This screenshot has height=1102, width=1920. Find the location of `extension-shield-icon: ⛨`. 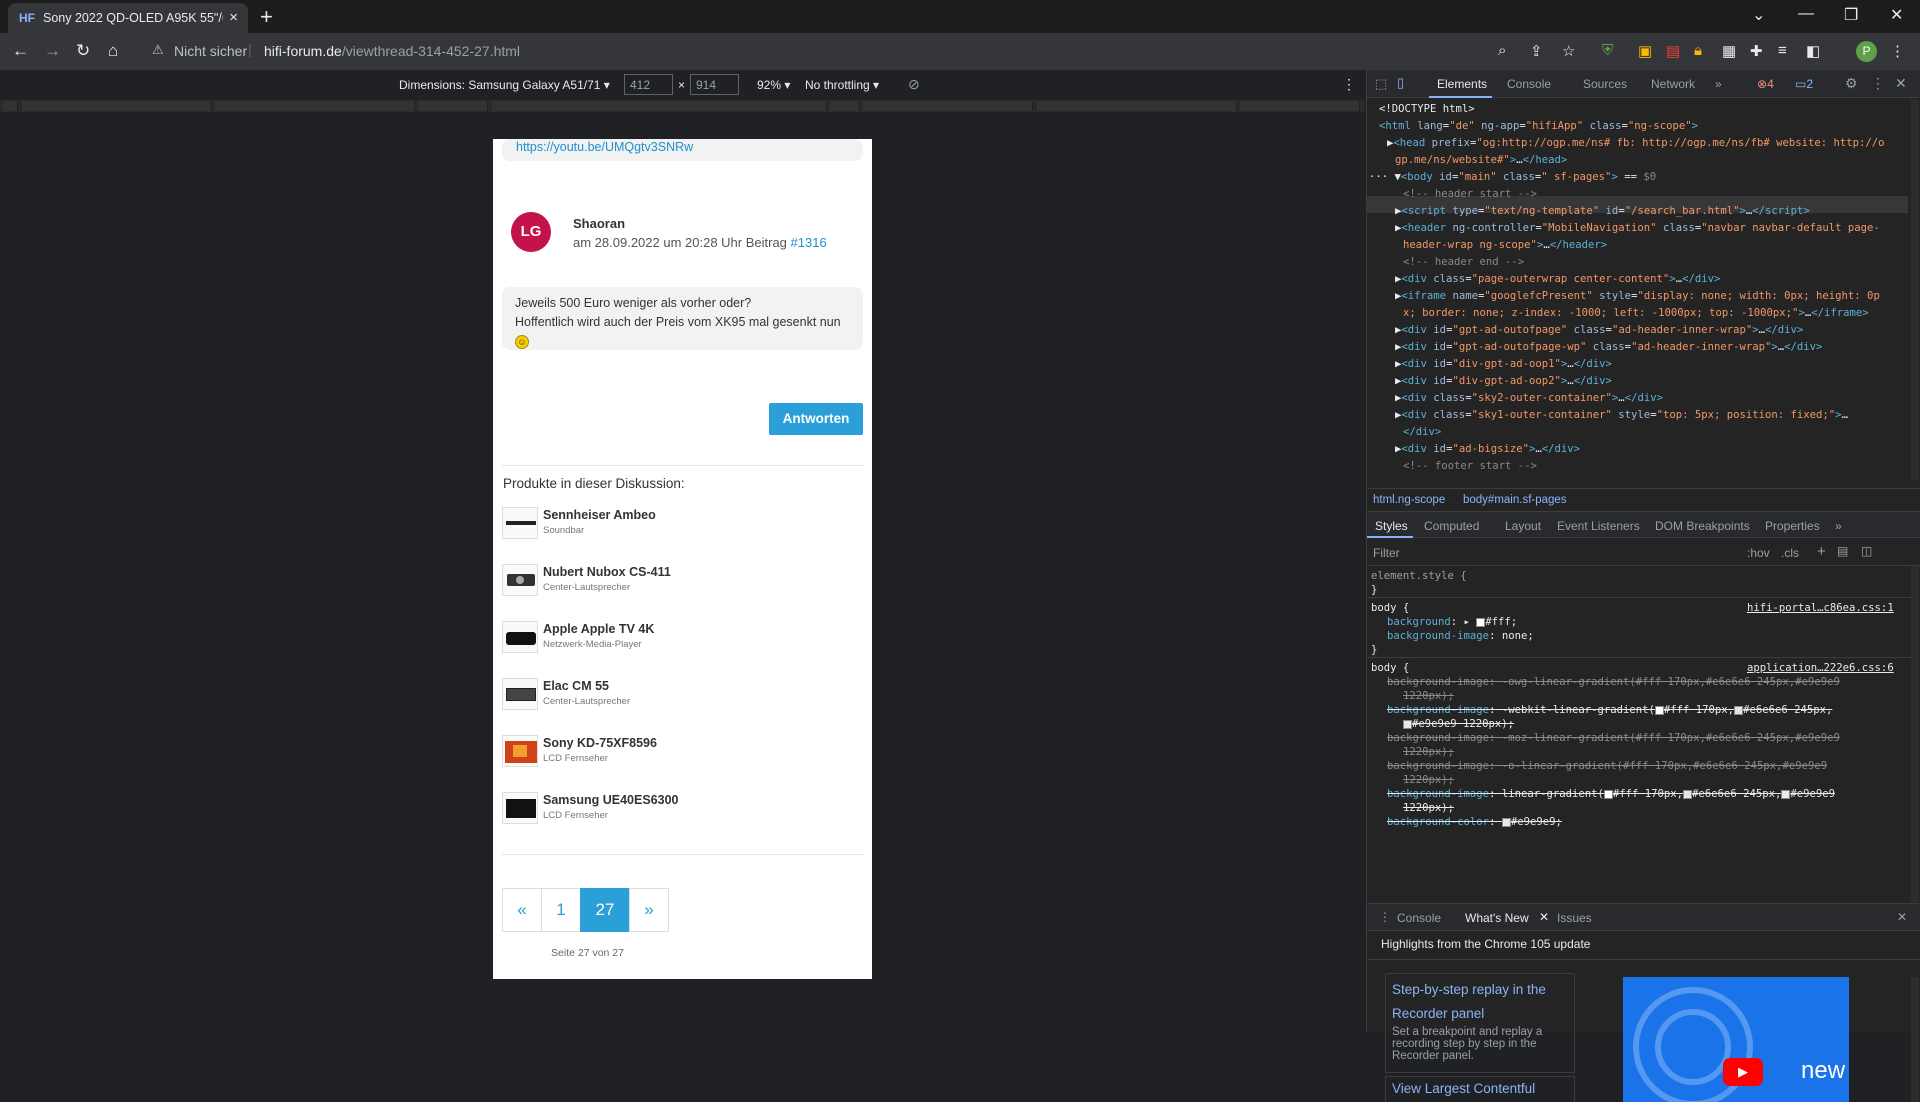

extension-shield-icon: ⛨ is located at coordinates (1607, 50).